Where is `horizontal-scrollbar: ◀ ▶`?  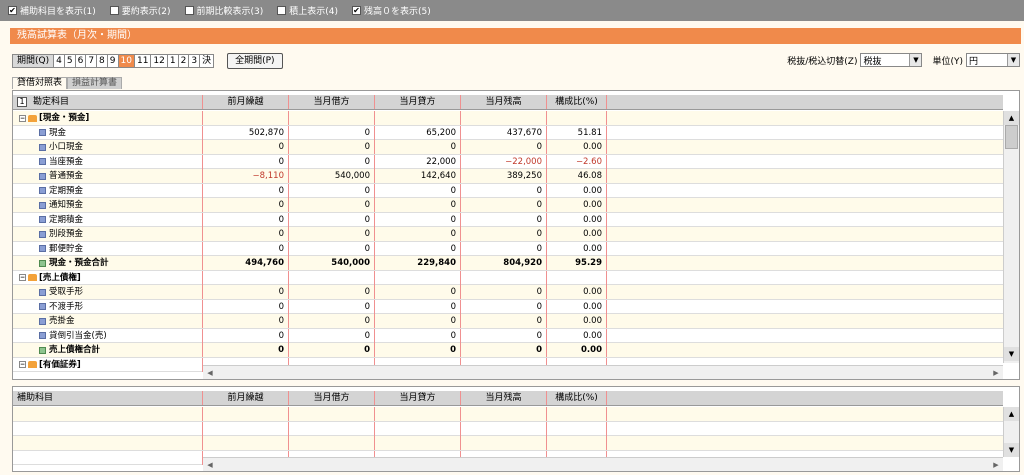 horizontal-scrollbar: ◀ ▶ is located at coordinates (603, 372).